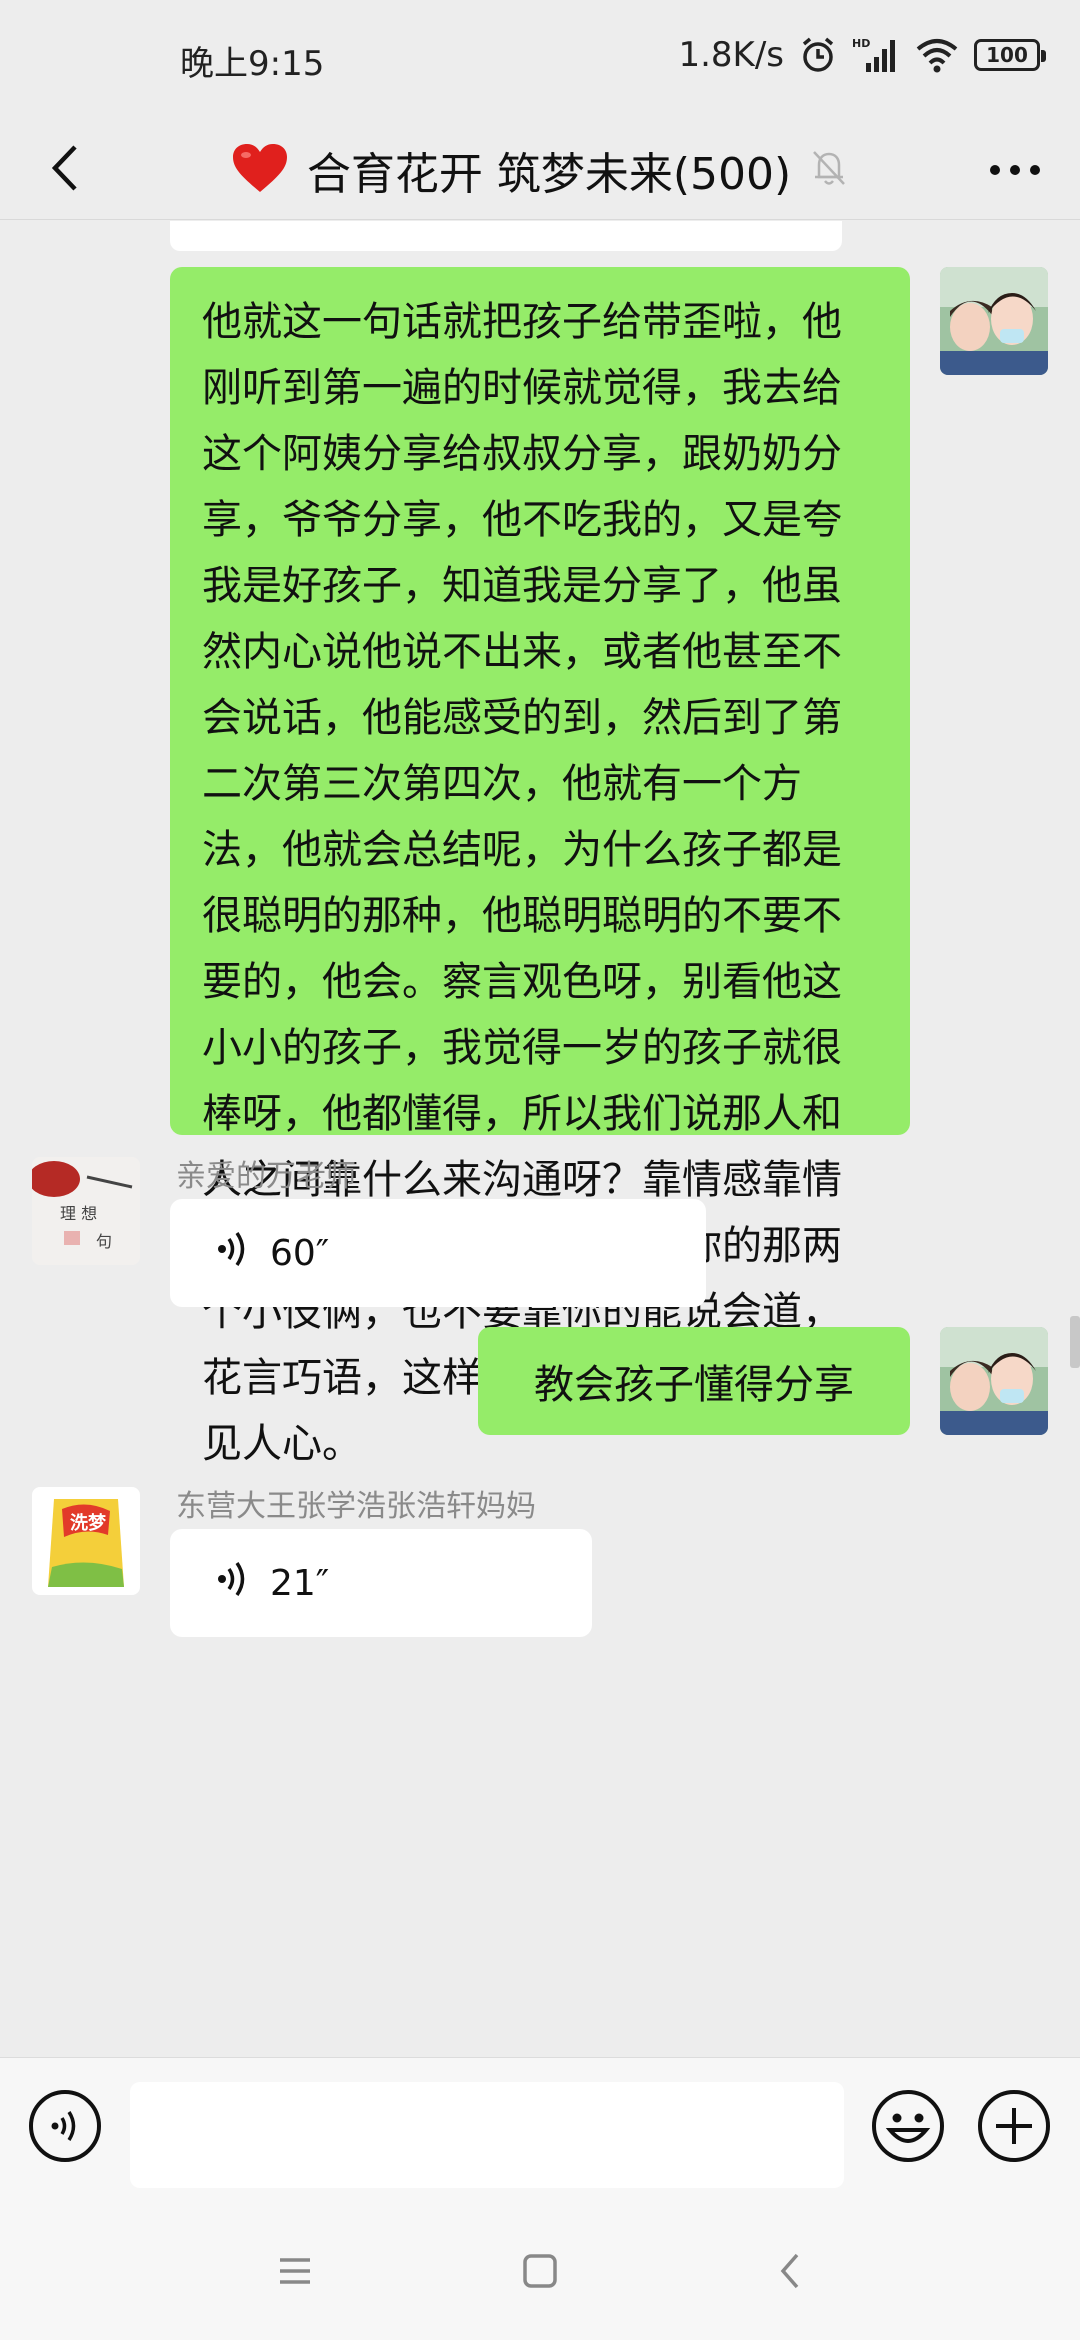  I want to click on status-indicators: 1.8K/s HD 100, so click(862, 55).